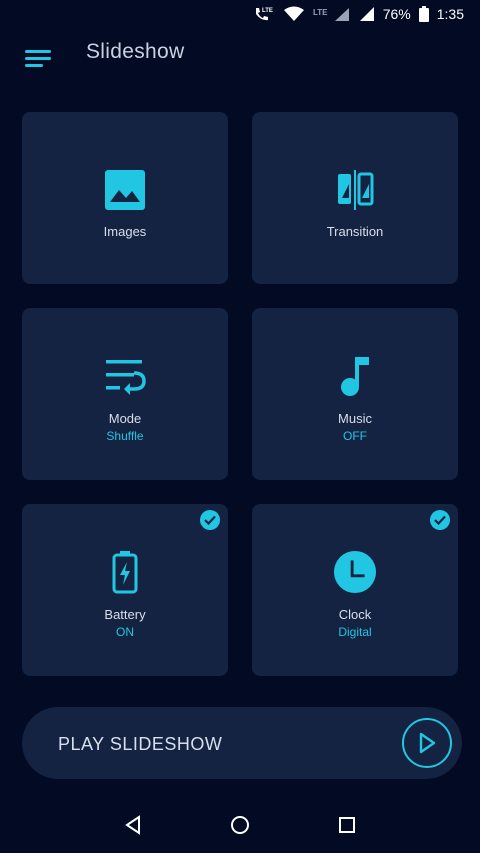 The image size is (480, 853). I want to click on clock-tile: Clock Digital, so click(355, 590).